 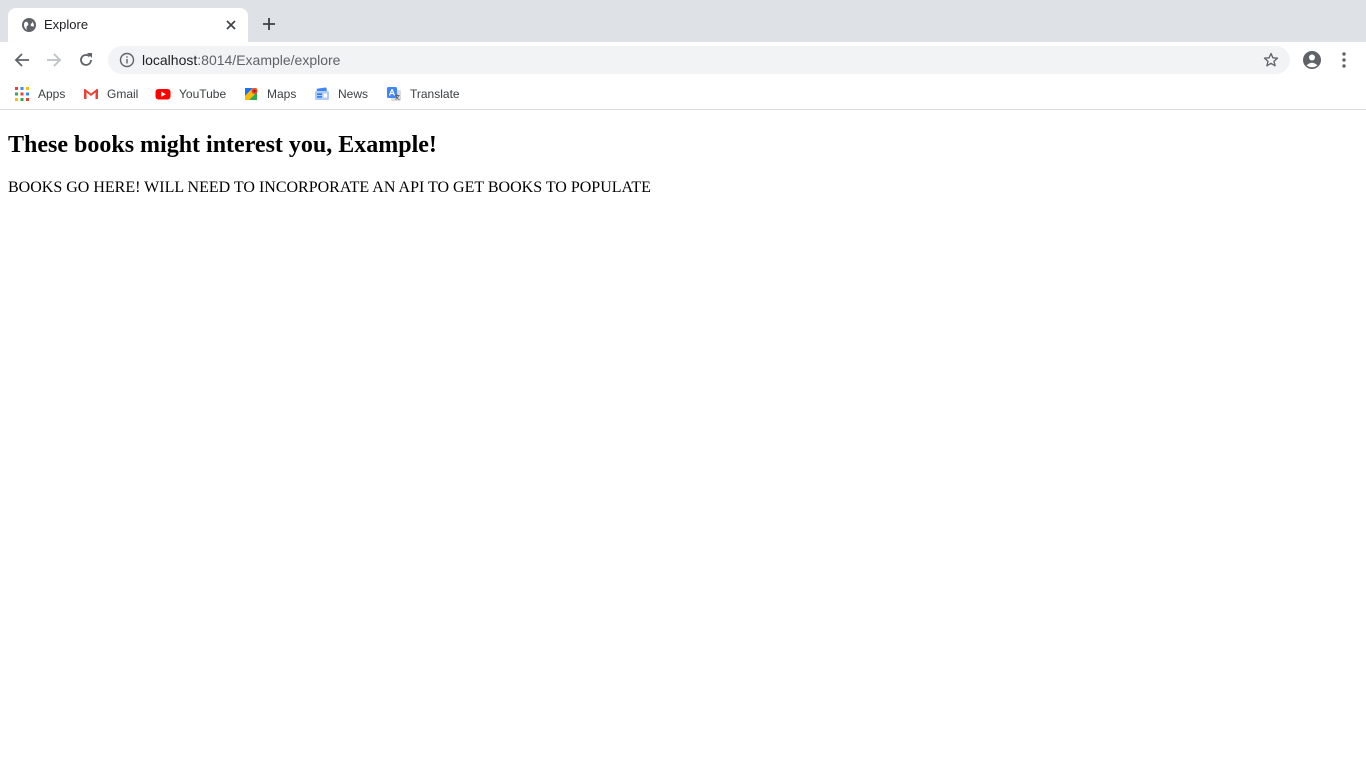 What do you see at coordinates (52, 94) in the screenshot?
I see `bookmark-label: Apps` at bounding box center [52, 94].